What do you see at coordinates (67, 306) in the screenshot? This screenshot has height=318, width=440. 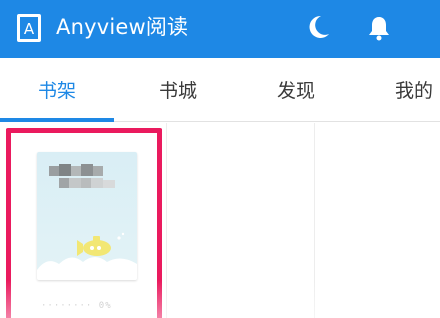 I see `progress-dots: ········` at bounding box center [67, 306].